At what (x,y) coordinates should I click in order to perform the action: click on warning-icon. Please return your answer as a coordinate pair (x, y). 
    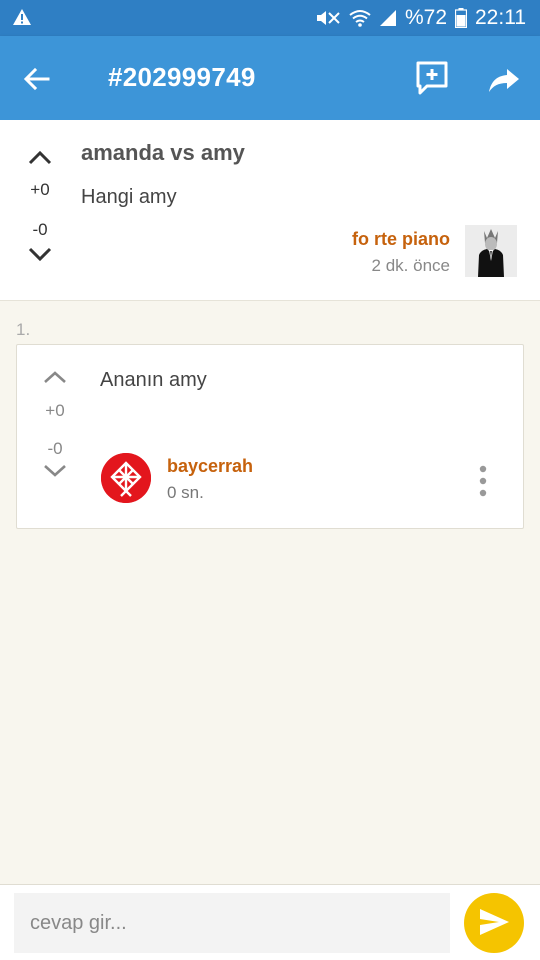
    Looking at the image, I should click on (22, 19).